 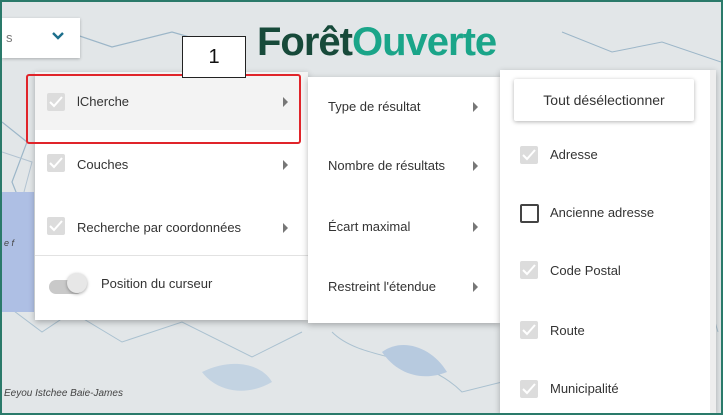 I want to click on map-region-label: Eeyou Istchee Baie-James, so click(x=63, y=393).